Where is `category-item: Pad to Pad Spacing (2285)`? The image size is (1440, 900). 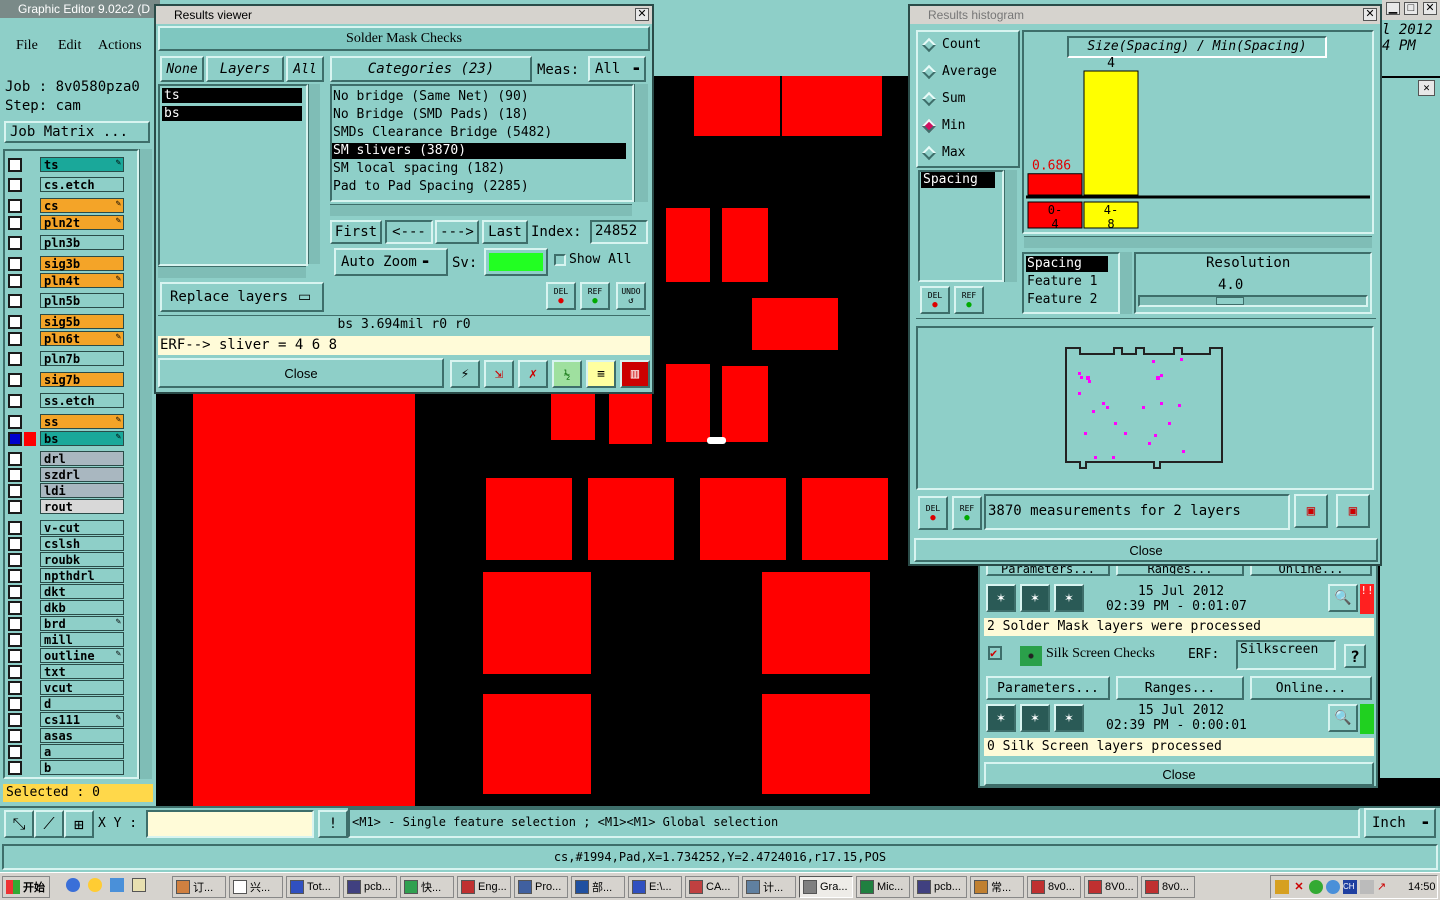 category-item: Pad to Pad Spacing (2285) is located at coordinates (479, 187).